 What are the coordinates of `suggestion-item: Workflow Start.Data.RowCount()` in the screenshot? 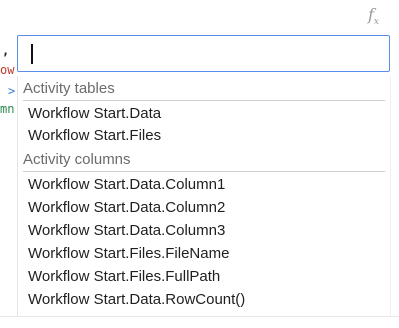 It's located at (136, 300).